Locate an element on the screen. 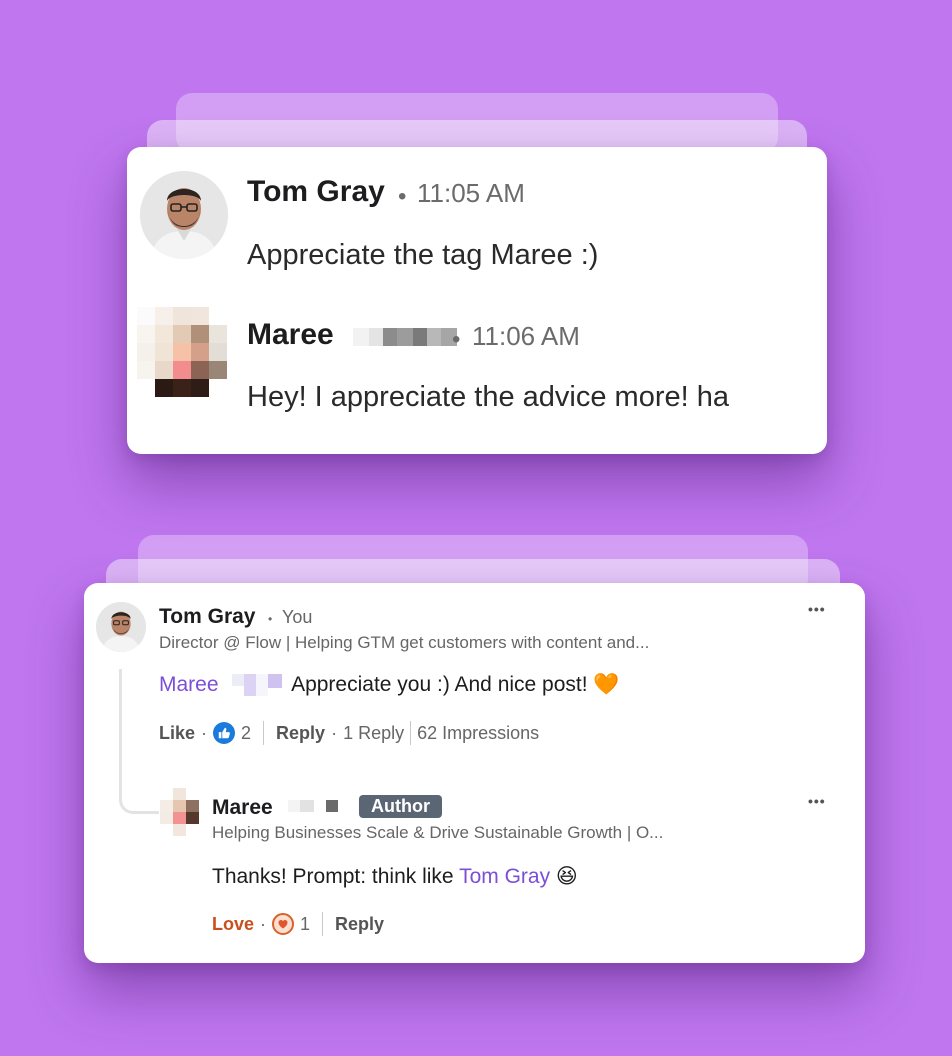  reply-text: Thanks! Prompt: think like is located at coordinates (336, 876).